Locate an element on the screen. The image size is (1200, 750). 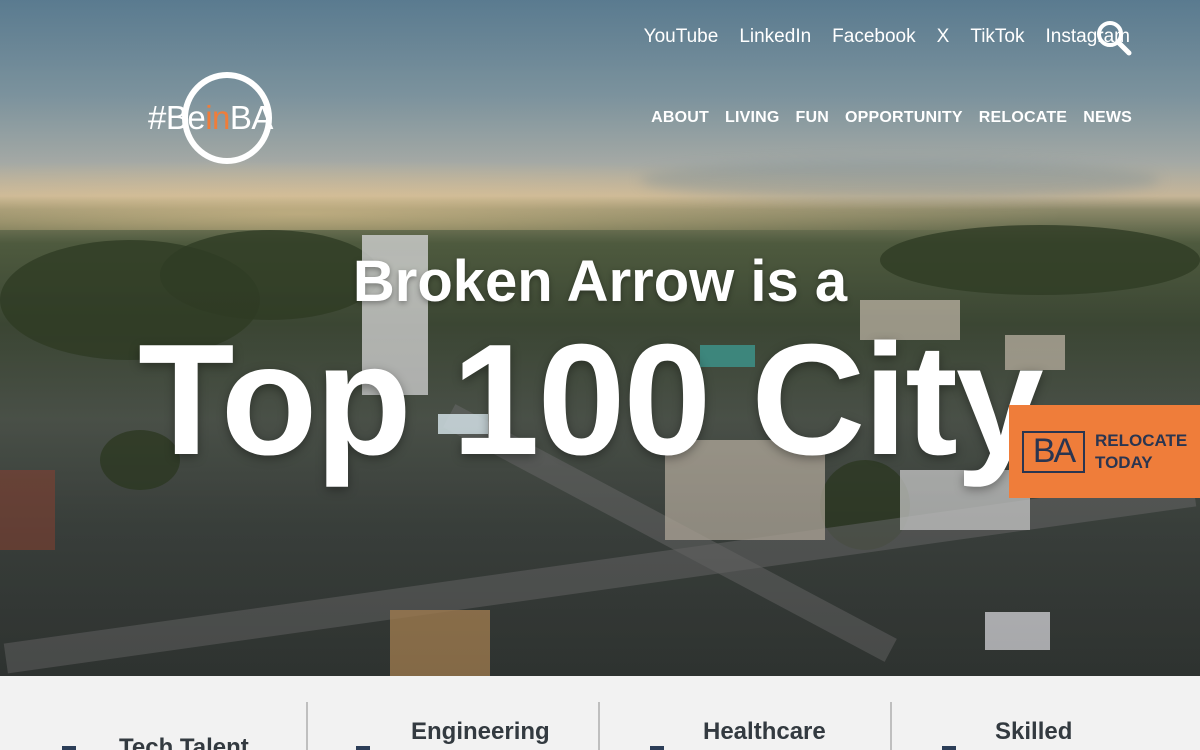
industry-tech-talent: Tech Talent is located at coordinates (184, 742).